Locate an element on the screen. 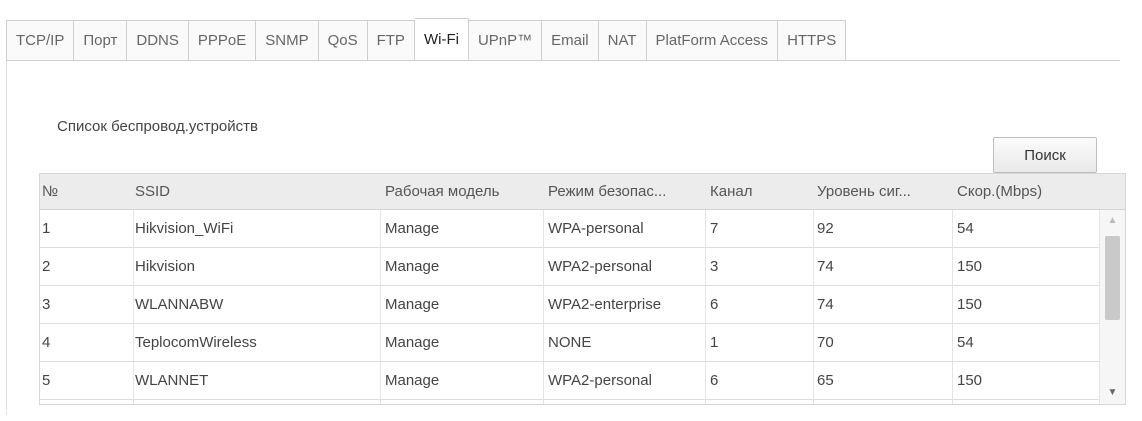  scroll-down-icon: ▼ is located at coordinates (1112, 393).